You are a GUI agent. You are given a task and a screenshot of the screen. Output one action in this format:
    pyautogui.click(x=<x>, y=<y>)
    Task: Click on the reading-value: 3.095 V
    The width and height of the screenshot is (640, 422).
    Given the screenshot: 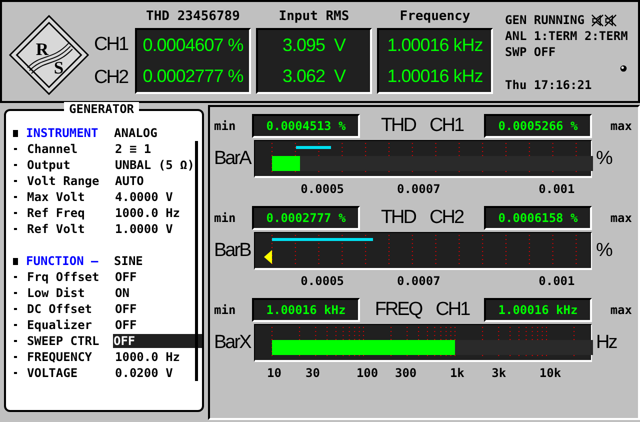 What is the action you would take?
    pyautogui.click(x=314, y=45)
    